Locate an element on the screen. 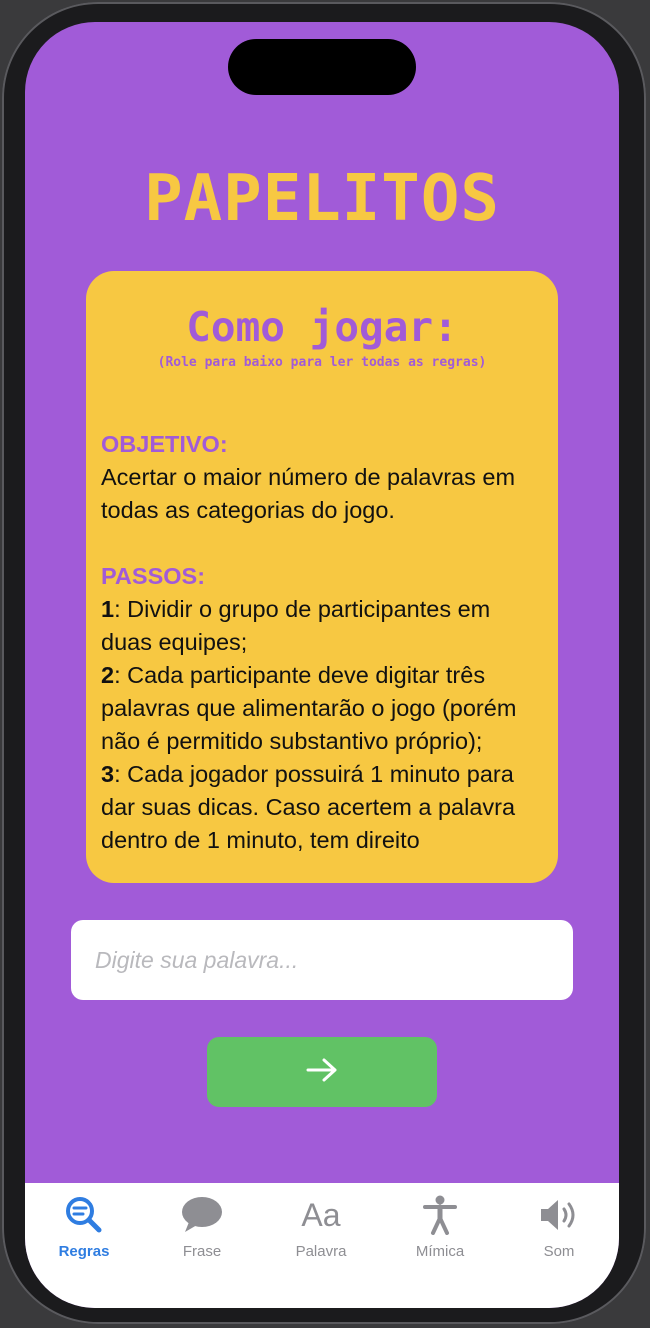  tab-frase: Frase is located at coordinates (202, 1223).